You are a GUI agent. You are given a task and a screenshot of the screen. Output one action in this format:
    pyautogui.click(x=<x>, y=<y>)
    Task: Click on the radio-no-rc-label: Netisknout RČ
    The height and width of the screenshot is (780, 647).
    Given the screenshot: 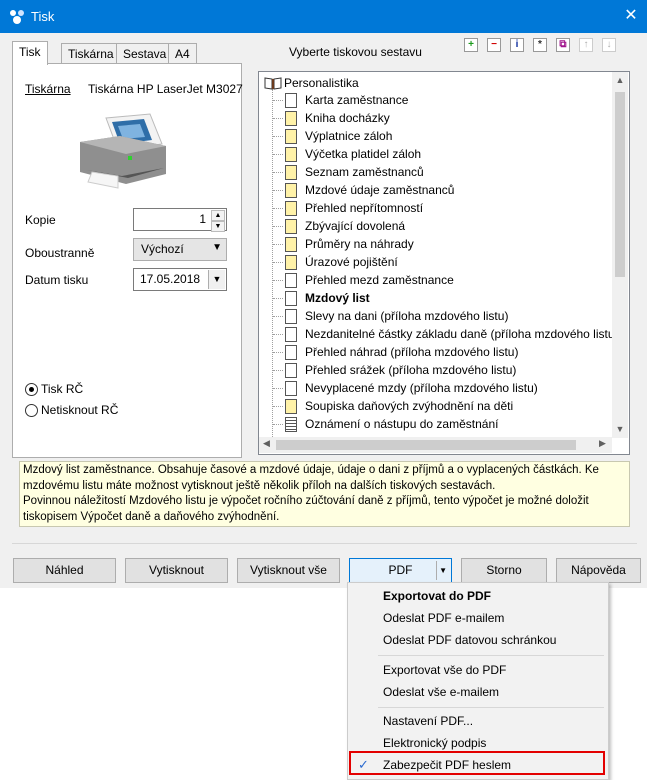 What is the action you would take?
    pyautogui.click(x=80, y=410)
    